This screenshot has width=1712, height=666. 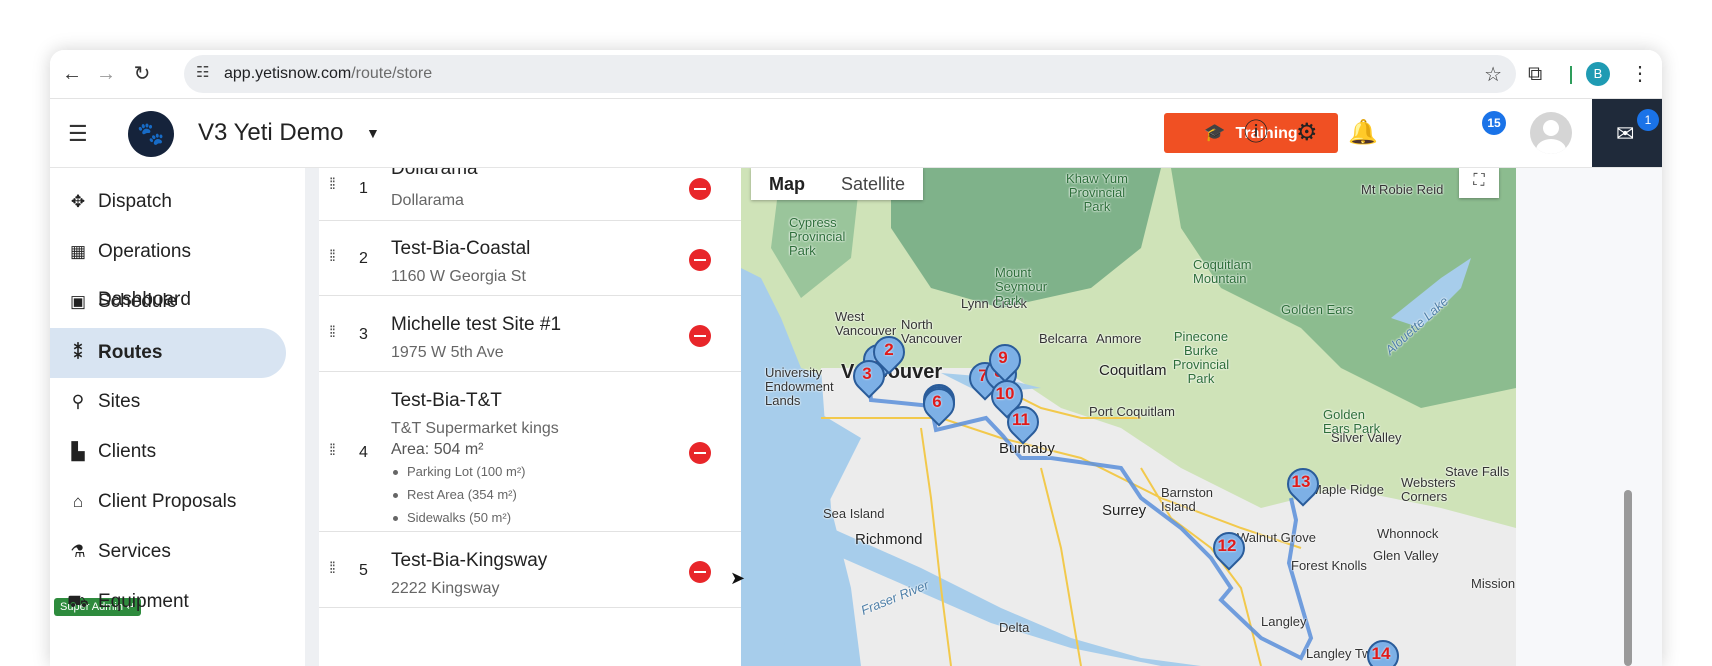 I want to click on bell-icon: 🔔, so click(x=1363, y=133).